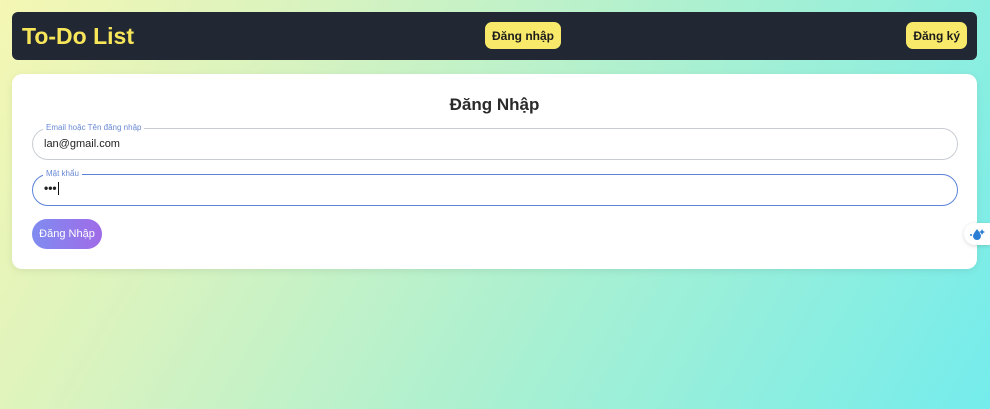  What do you see at coordinates (78, 36) in the screenshot?
I see `brand-title: To-Do List` at bounding box center [78, 36].